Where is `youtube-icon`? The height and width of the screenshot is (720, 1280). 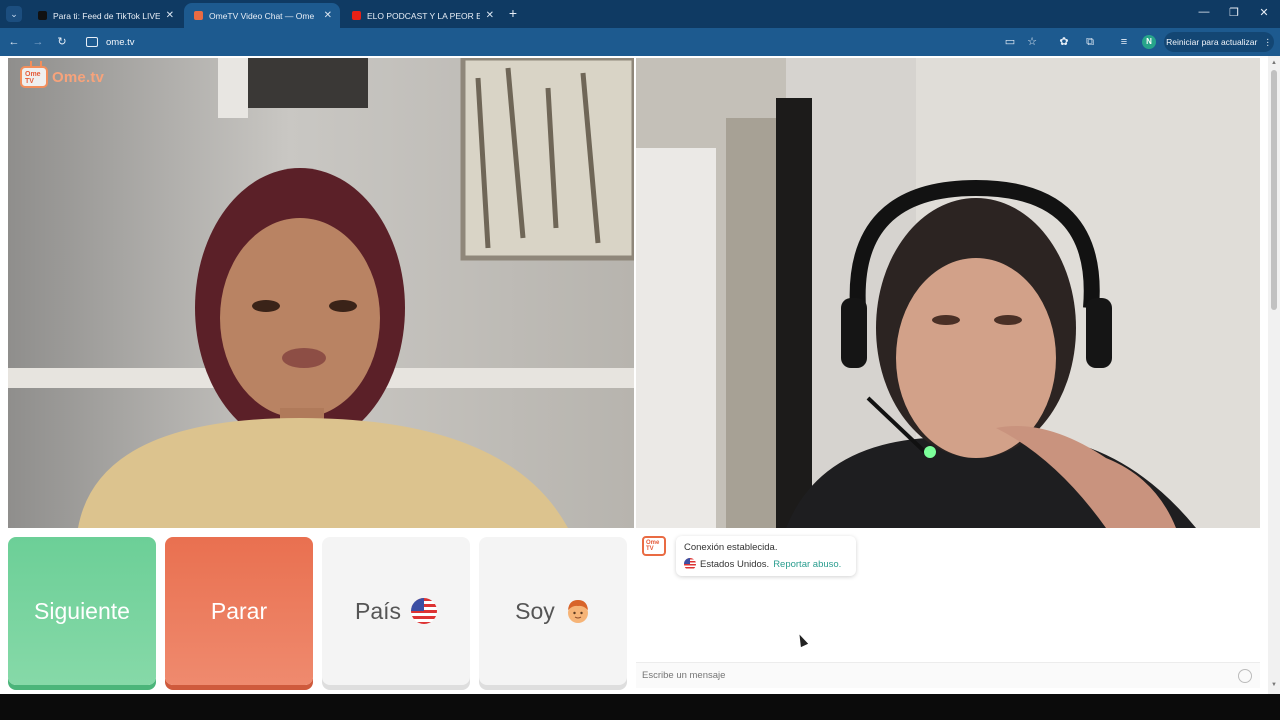 youtube-icon is located at coordinates (356, 15).